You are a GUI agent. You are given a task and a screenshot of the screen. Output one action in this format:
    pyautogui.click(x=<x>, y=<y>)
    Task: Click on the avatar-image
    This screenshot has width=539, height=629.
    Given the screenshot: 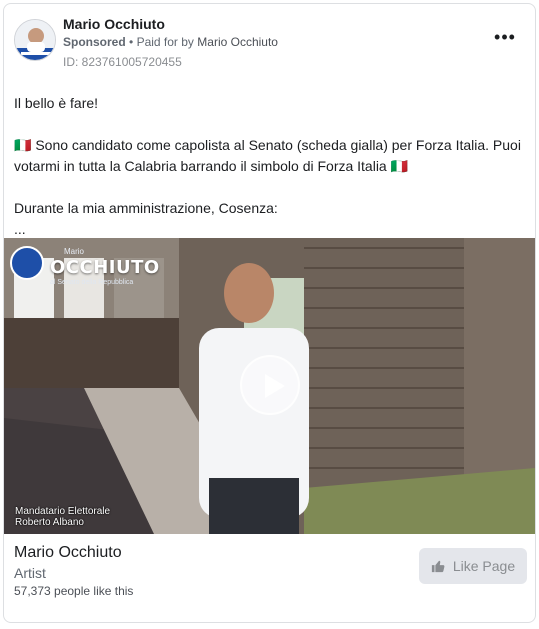 What is the action you would take?
    pyautogui.click(x=35, y=40)
    